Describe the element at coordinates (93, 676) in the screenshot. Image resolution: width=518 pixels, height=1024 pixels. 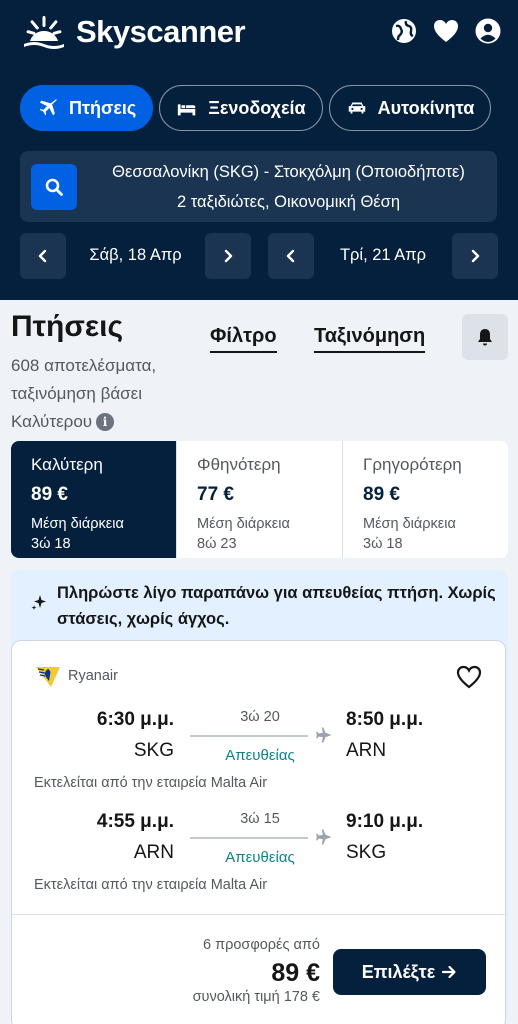
I see `airline-name: Ryanair` at that location.